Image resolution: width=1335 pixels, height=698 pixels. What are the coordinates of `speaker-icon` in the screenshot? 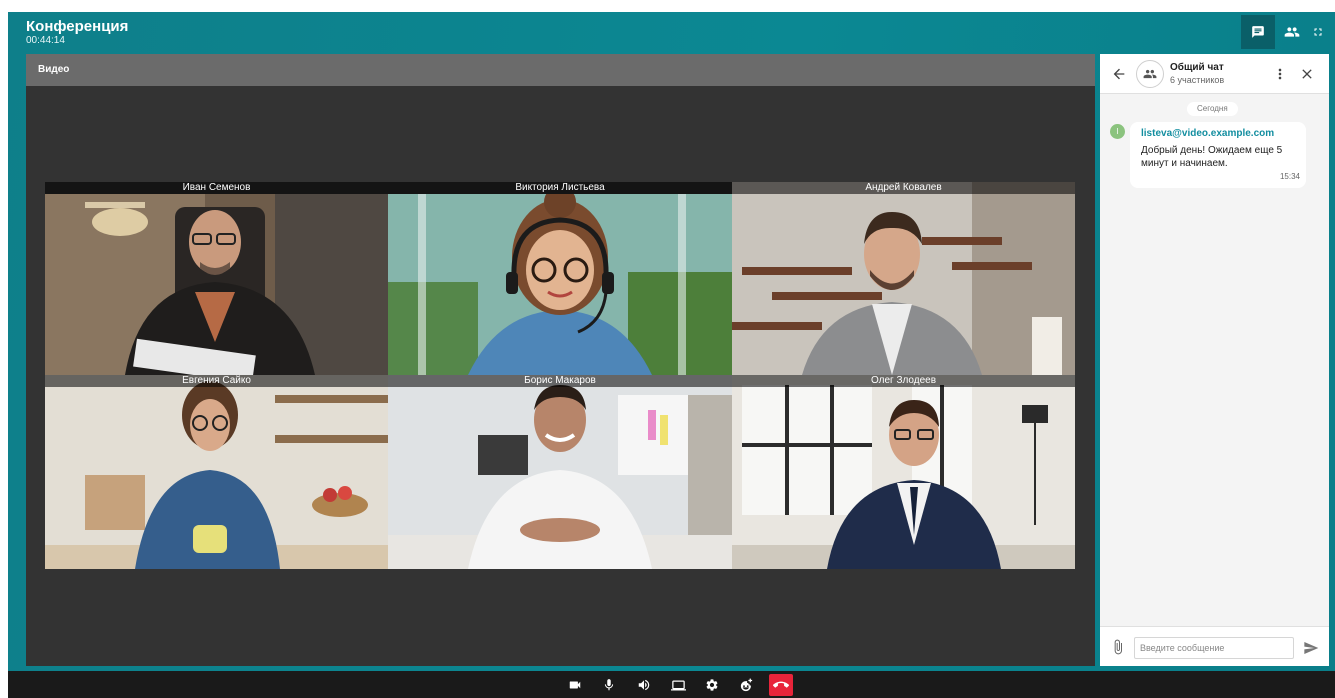 It's located at (644, 685).